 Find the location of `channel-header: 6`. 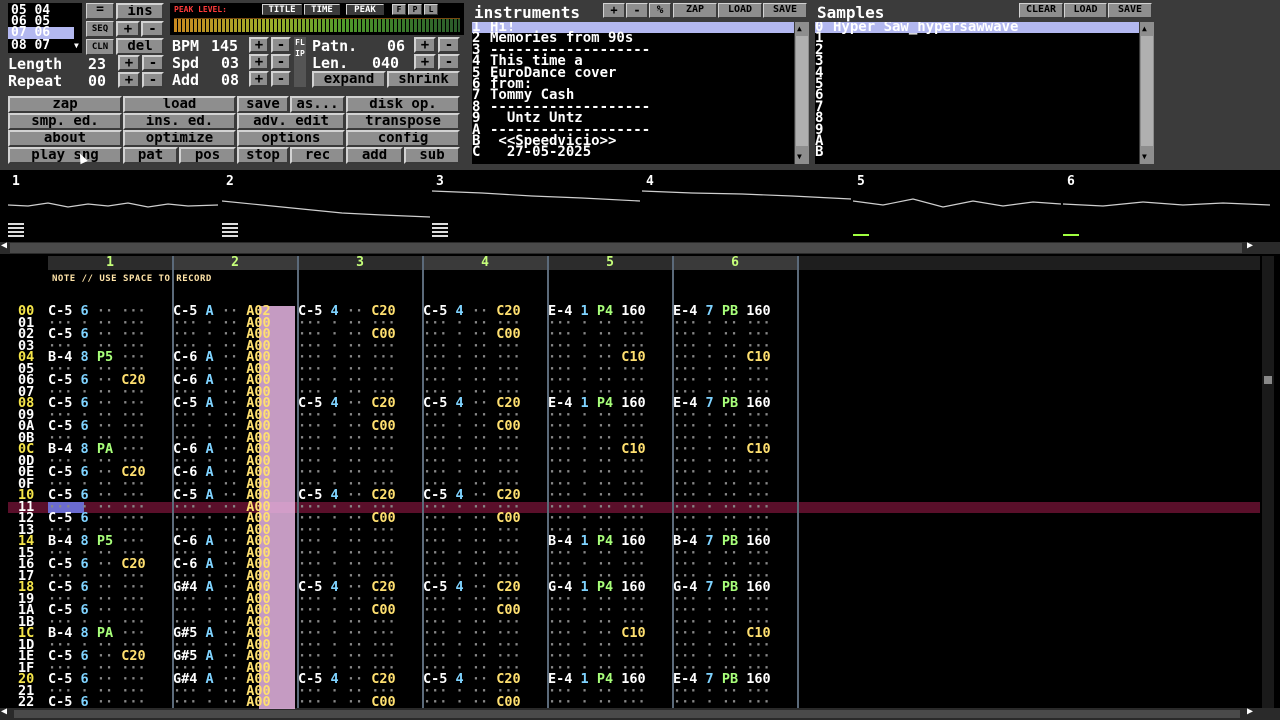

channel-header: 6 is located at coordinates (735, 263).